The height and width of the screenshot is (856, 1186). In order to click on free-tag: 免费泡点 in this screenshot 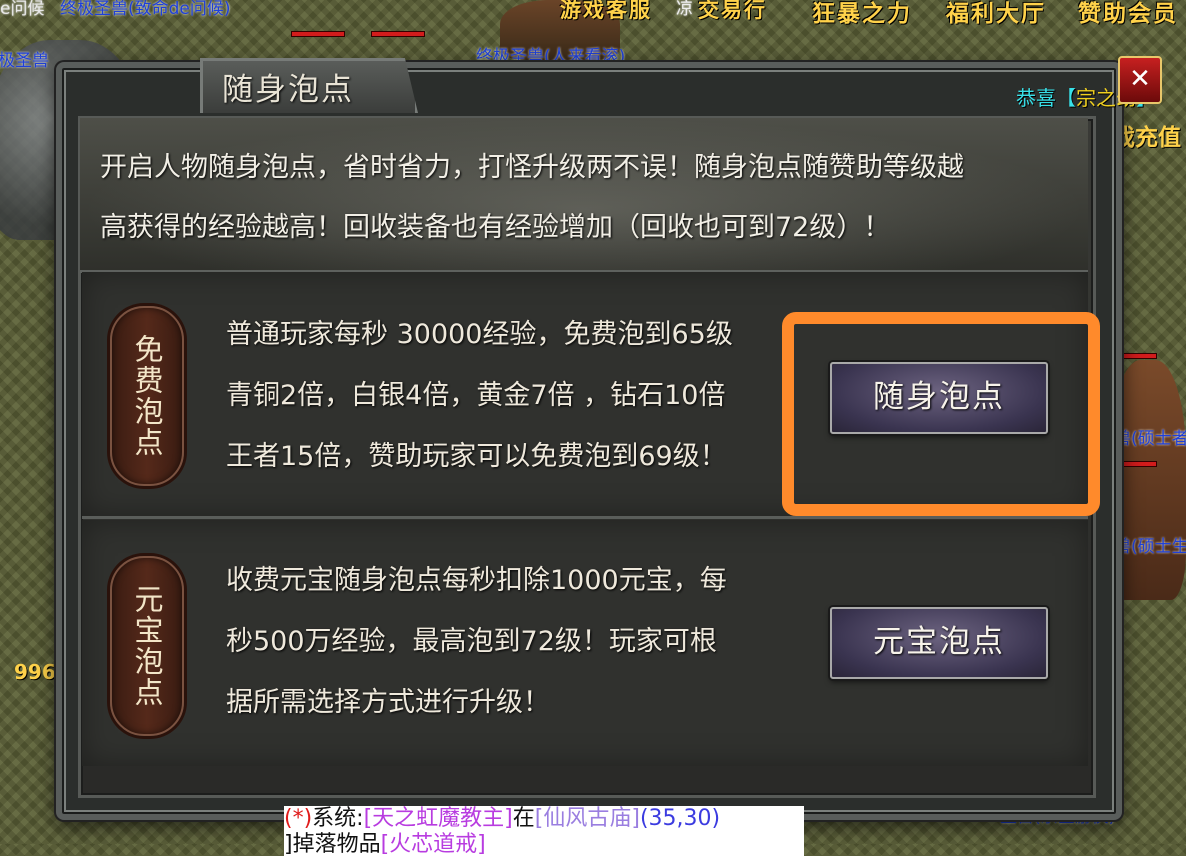, I will do `click(147, 396)`.